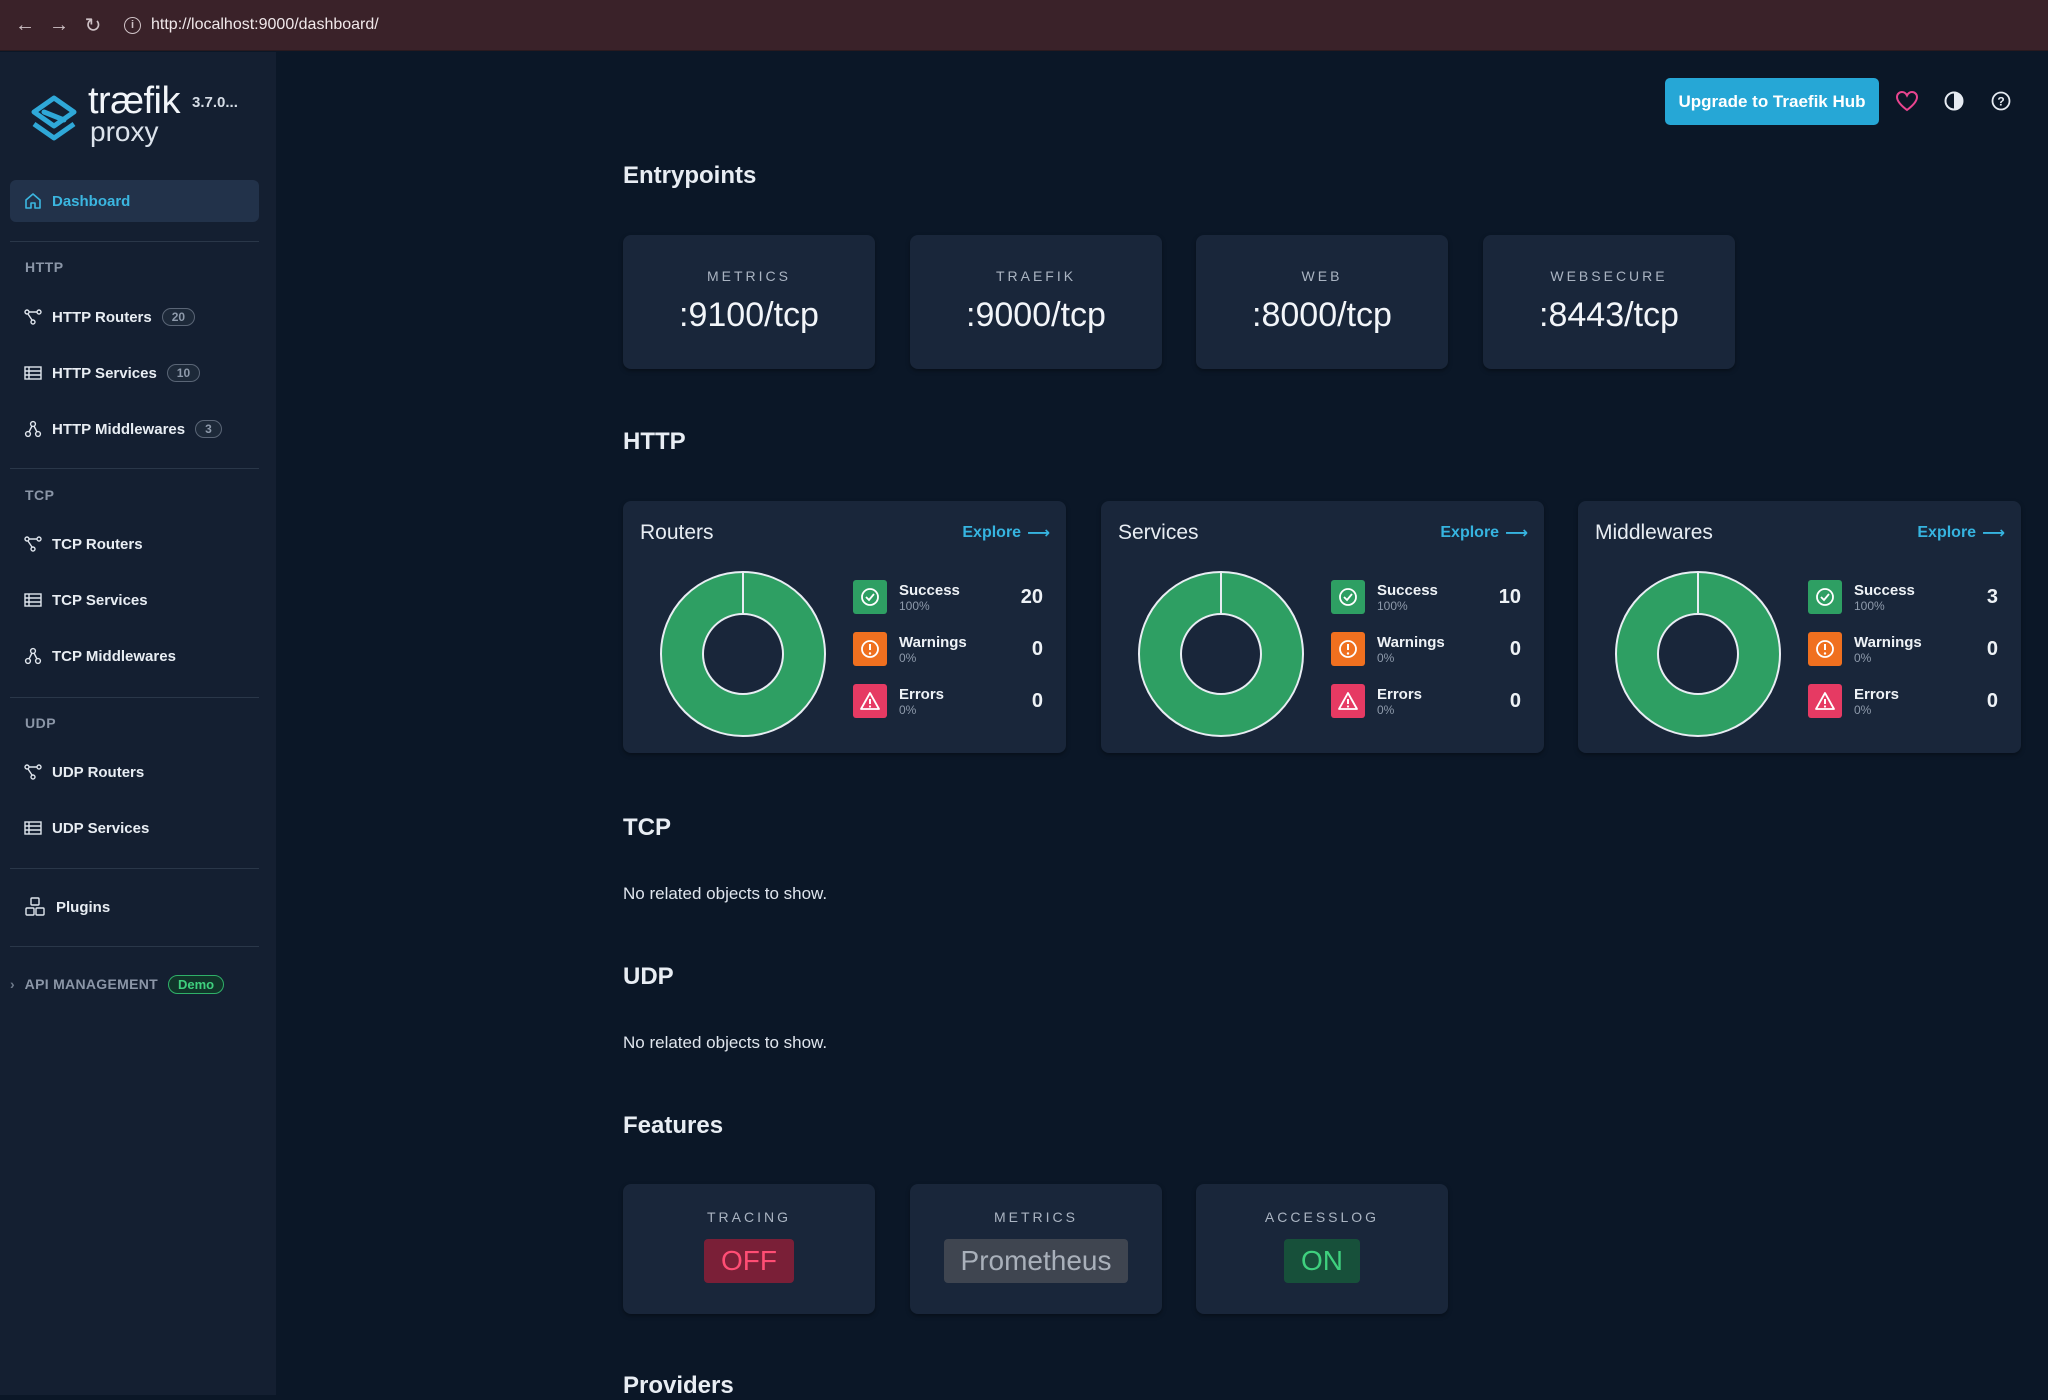  Describe the element at coordinates (1221, 654) in the screenshot. I see `status-donut-chart` at that location.